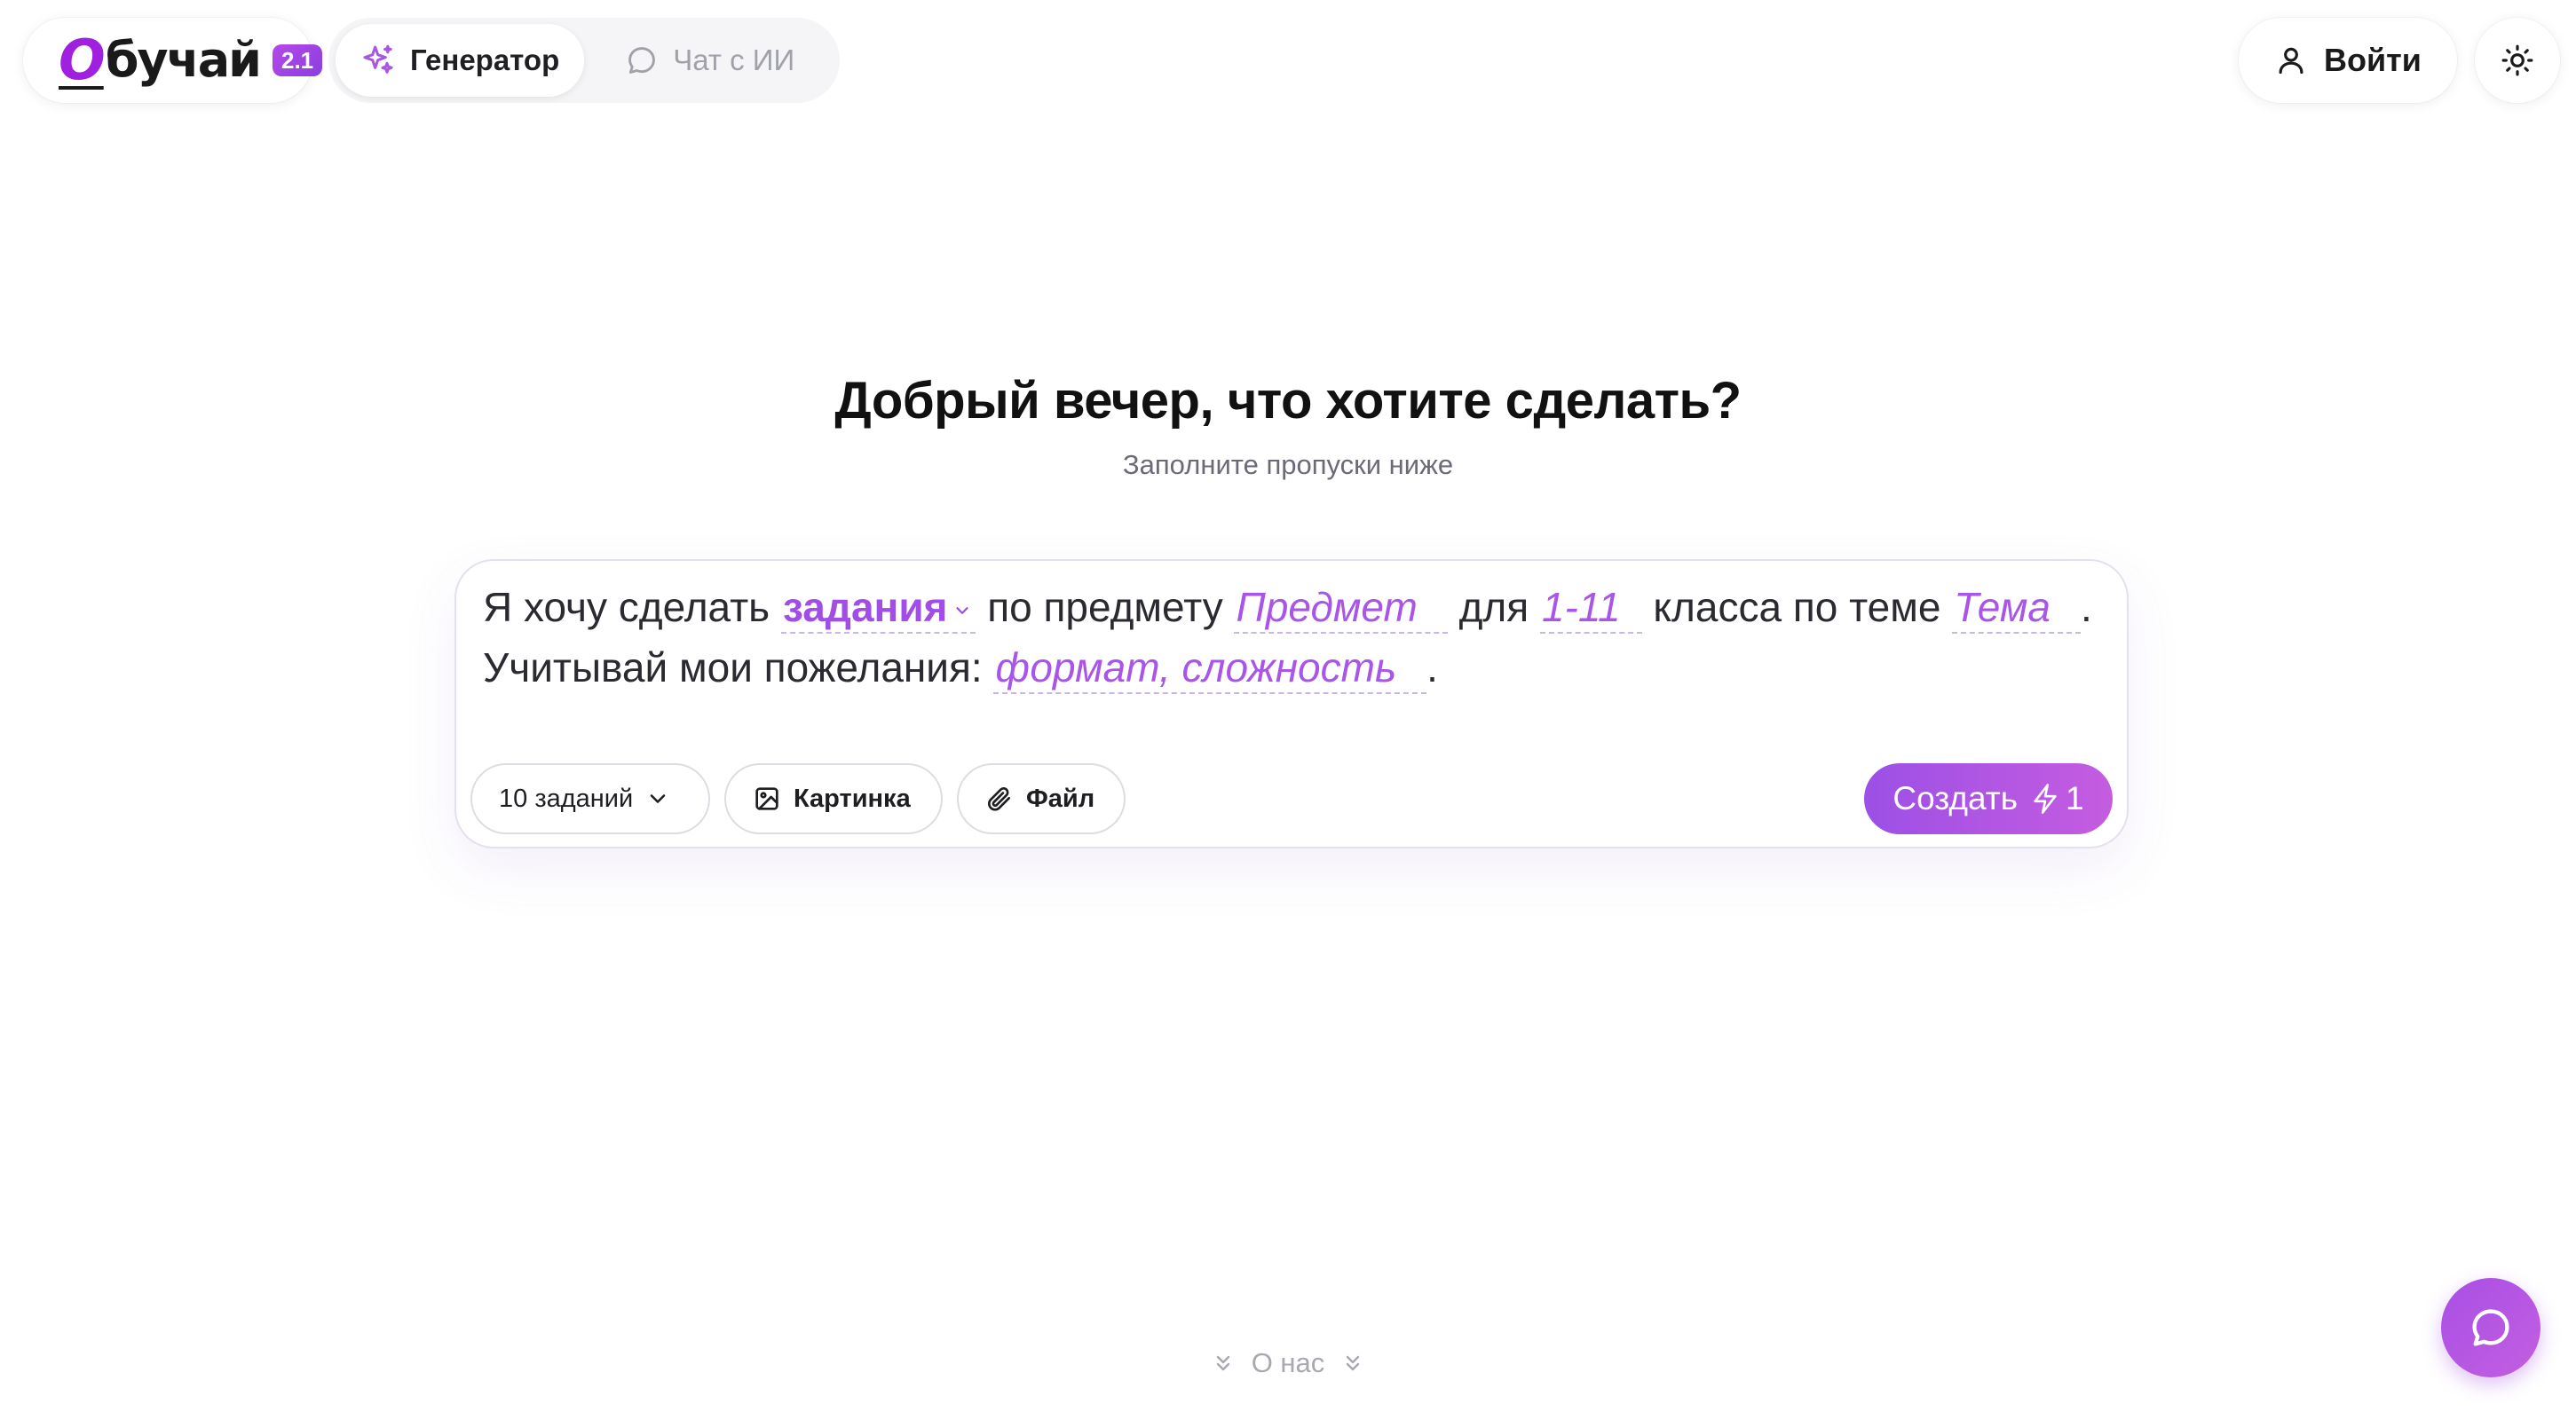  I want to click on prompt-text-part: Учитывай мои пожелания:, so click(733, 667).